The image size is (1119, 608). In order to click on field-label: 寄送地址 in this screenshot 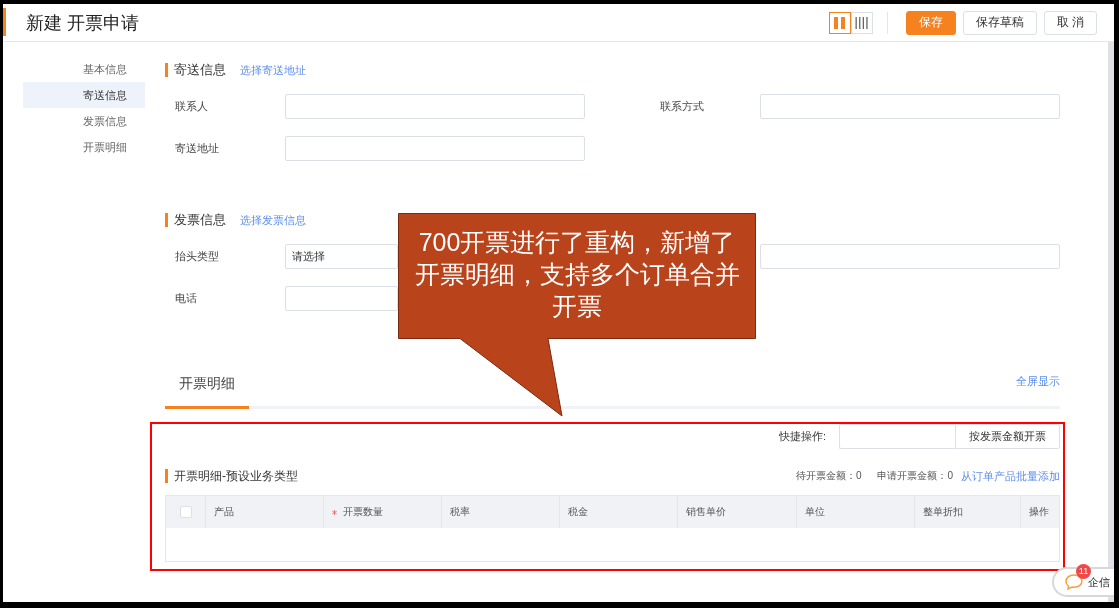, I will do `click(197, 148)`.